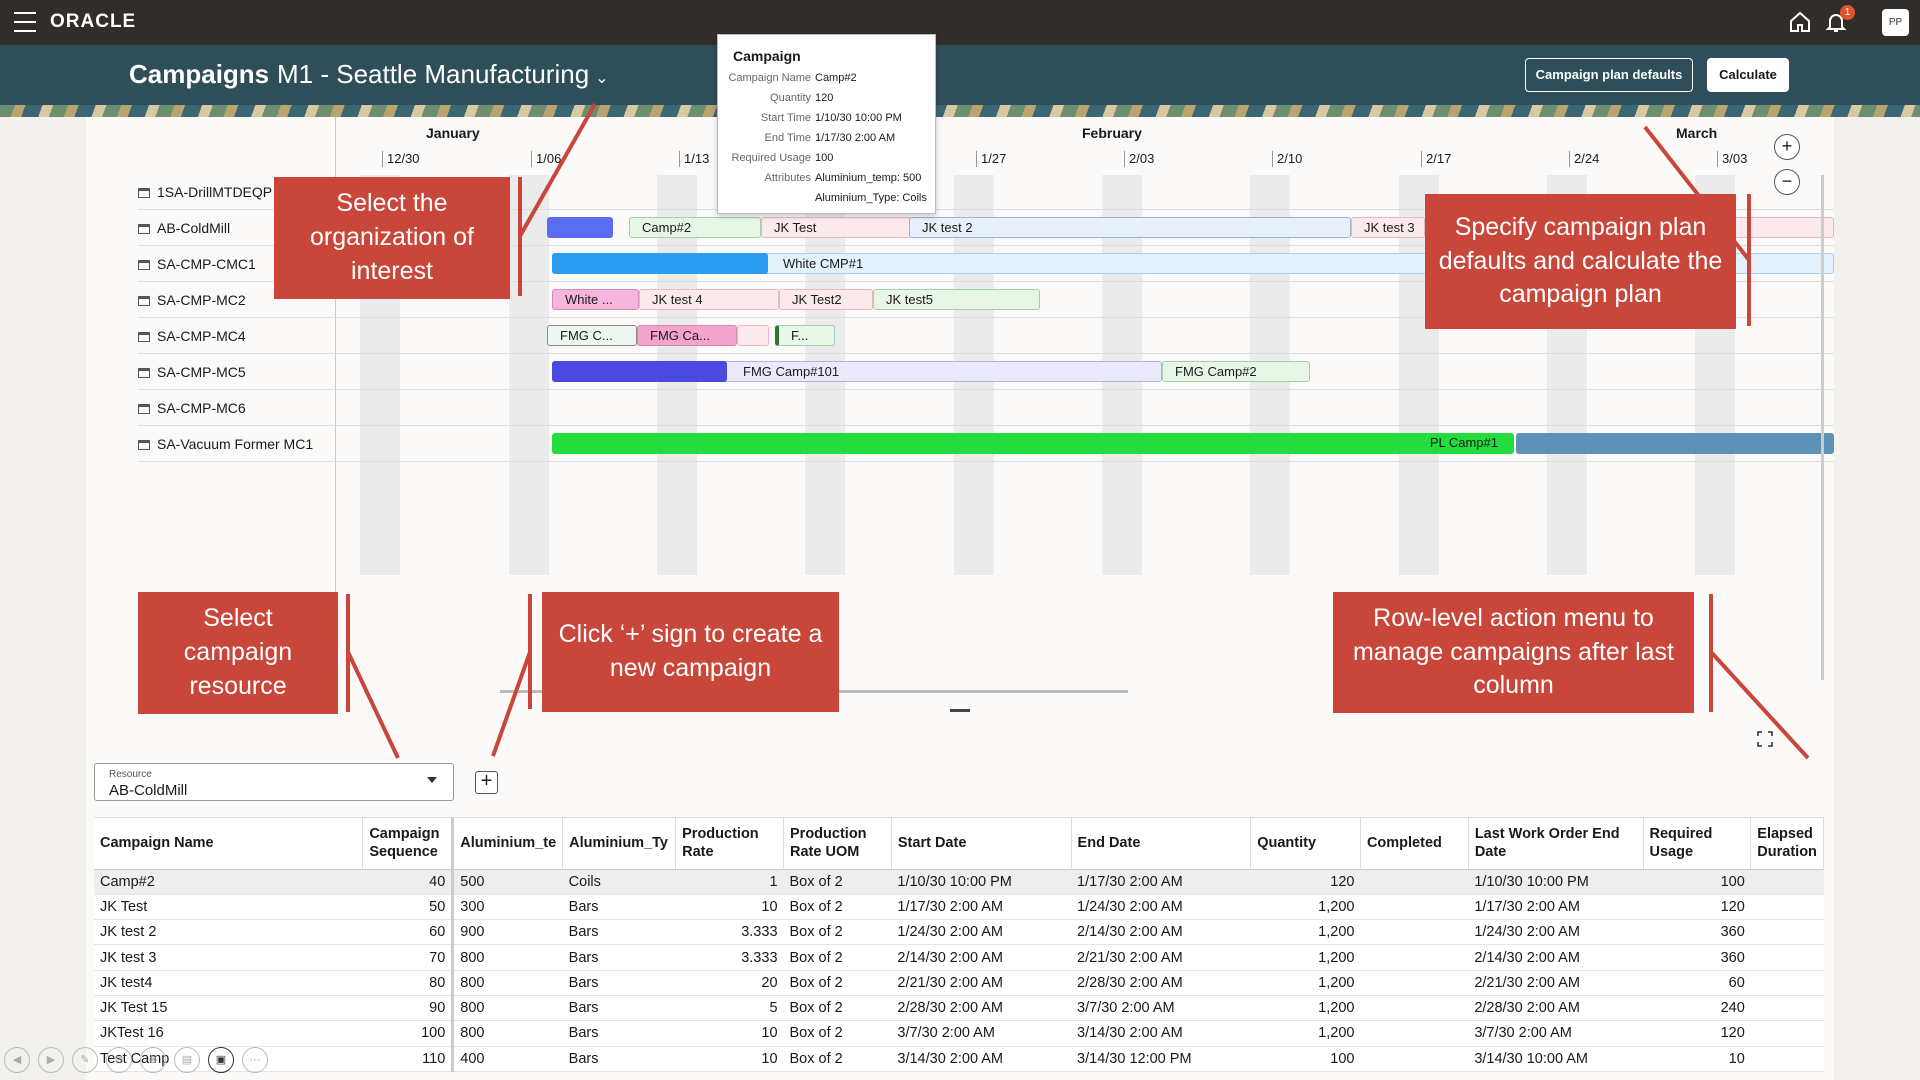 The height and width of the screenshot is (1080, 1920). What do you see at coordinates (1033, 443) in the screenshot?
I see `campaign-bar: PL Camp#1` at bounding box center [1033, 443].